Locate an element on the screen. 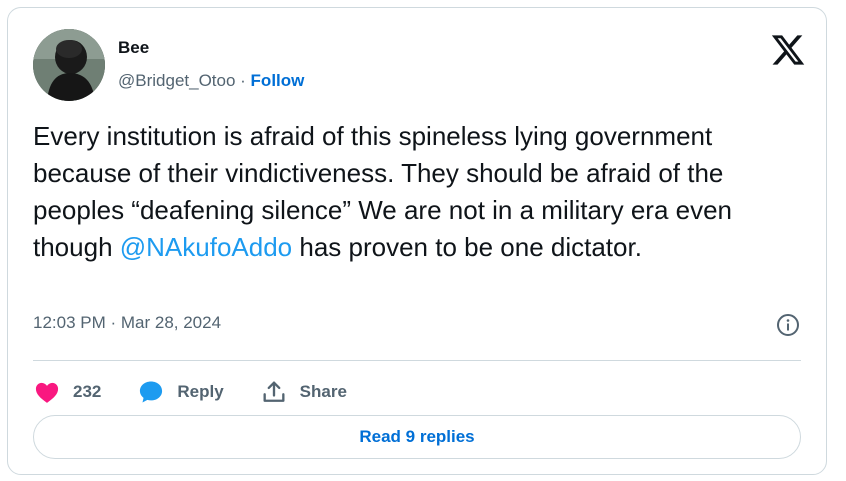  read-replies-button: Read 9 replies is located at coordinates (417, 437).